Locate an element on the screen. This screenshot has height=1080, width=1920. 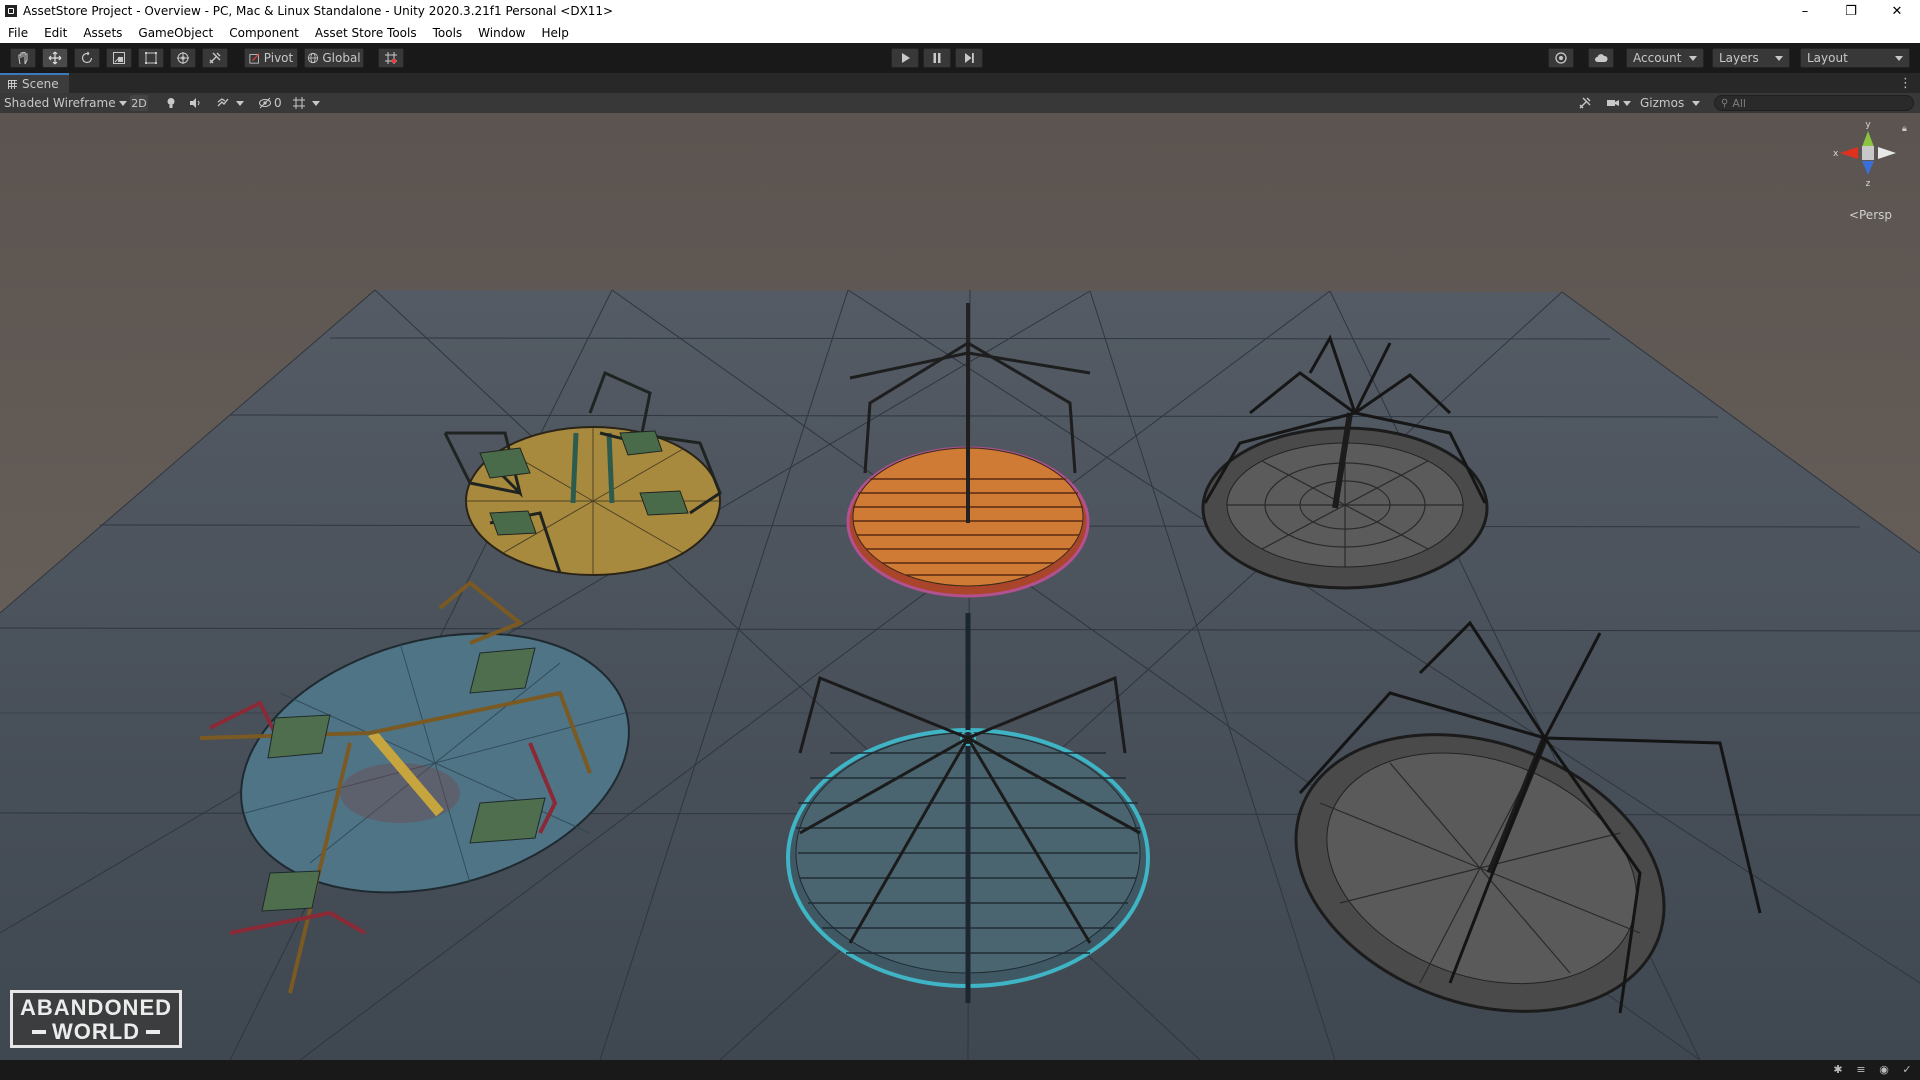
unity-app-icon is located at coordinates (11, 11).